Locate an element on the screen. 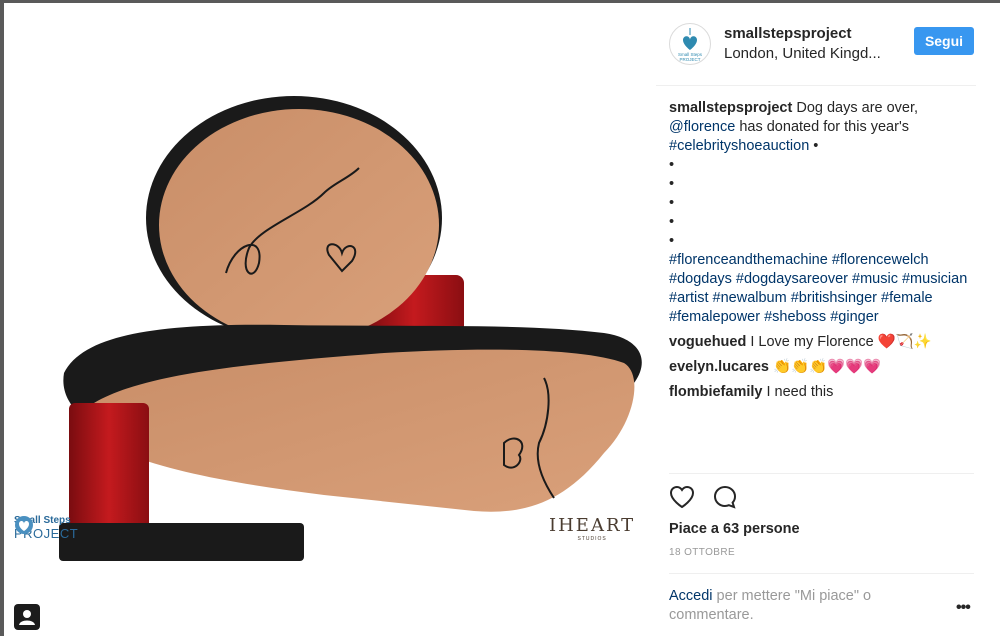  hashtag-link: #florenceandthemachine is located at coordinates (748, 260).